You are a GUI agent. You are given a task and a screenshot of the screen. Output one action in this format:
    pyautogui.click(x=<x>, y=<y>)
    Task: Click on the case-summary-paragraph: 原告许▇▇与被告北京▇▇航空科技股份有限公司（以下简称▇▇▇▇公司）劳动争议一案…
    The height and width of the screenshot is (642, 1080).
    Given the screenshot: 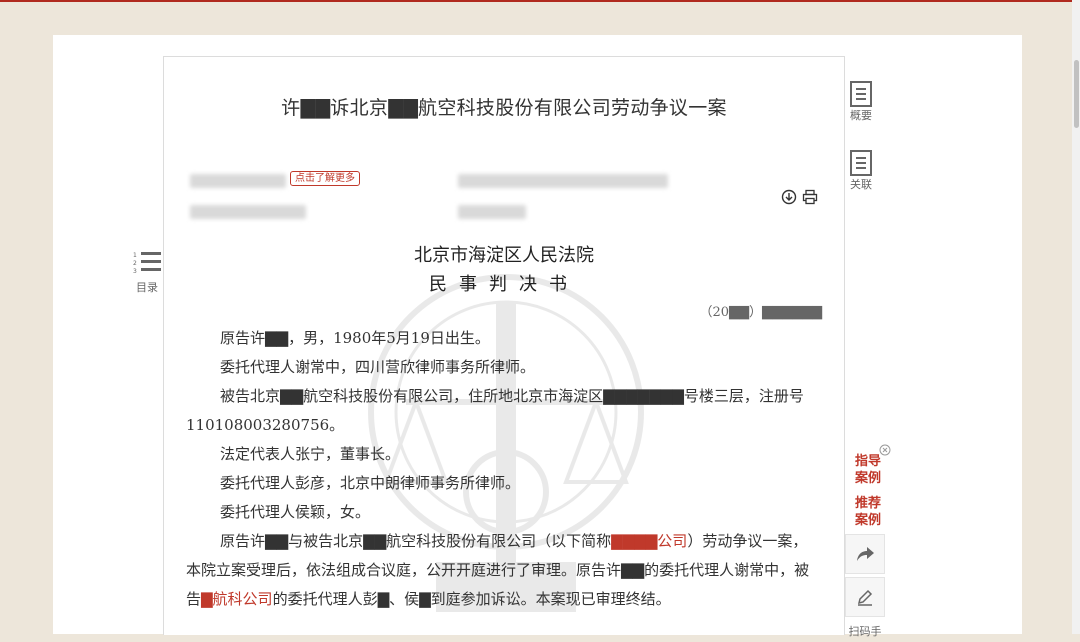 What is the action you would take?
    pyautogui.click(x=504, y=570)
    